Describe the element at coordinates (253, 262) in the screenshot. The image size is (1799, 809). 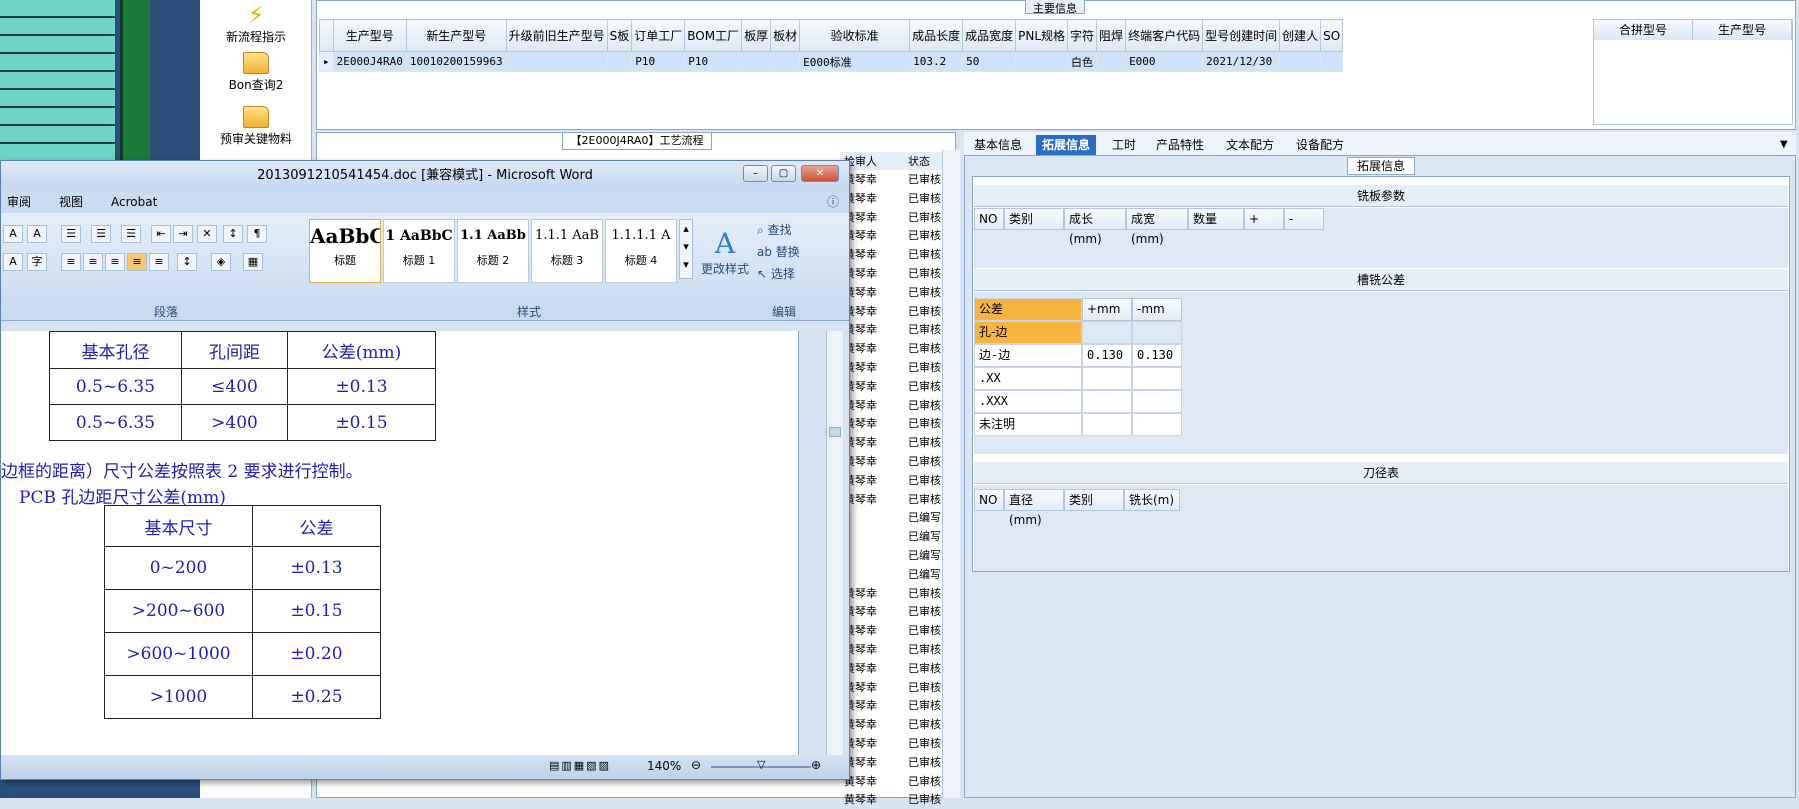
I see `borders-icon: ▦` at that location.